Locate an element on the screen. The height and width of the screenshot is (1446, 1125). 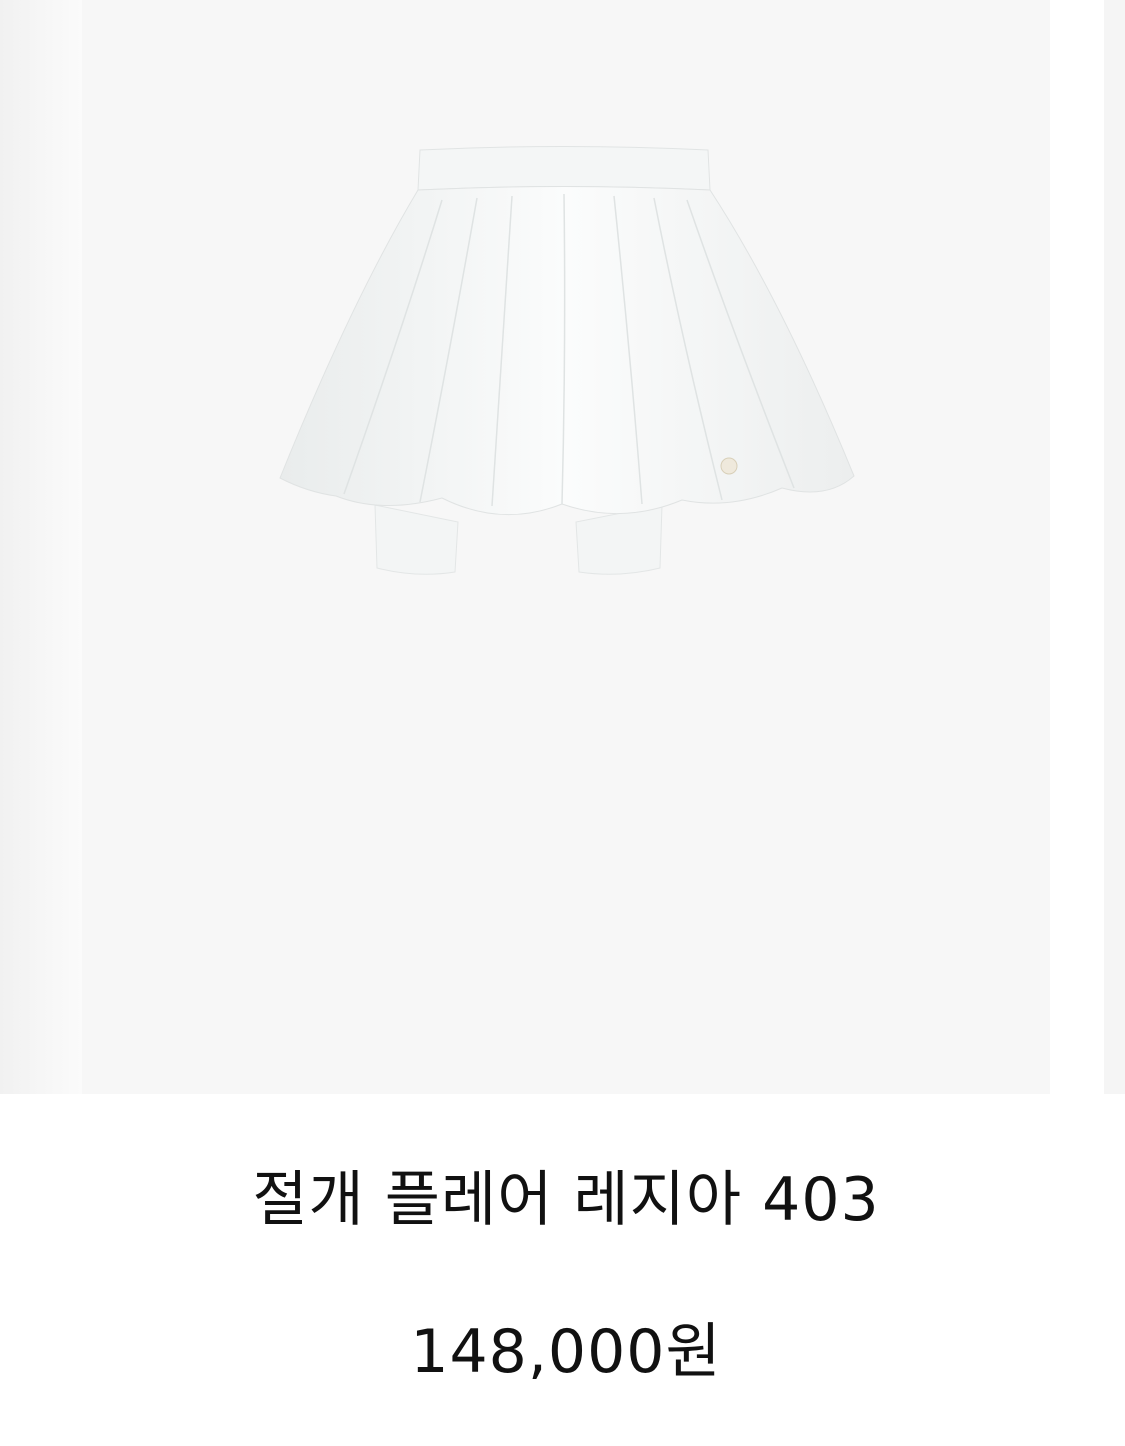
right-short-leg is located at coordinates (619, 539).